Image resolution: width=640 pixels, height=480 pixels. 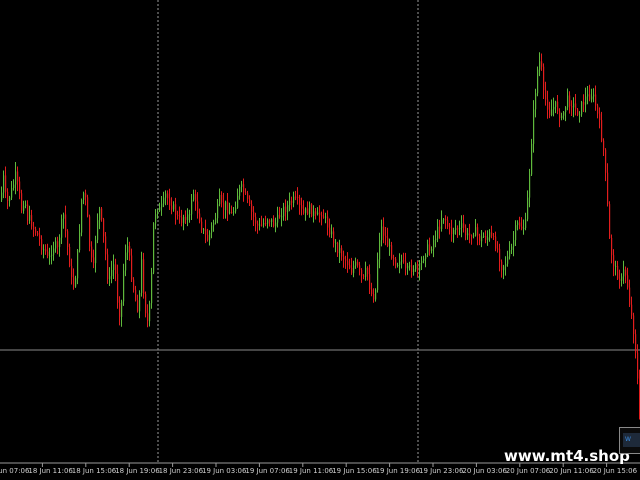 What do you see at coordinates (311, 471) in the screenshot?
I see `time-tick-label: 19 Jun 11:06` at bounding box center [311, 471].